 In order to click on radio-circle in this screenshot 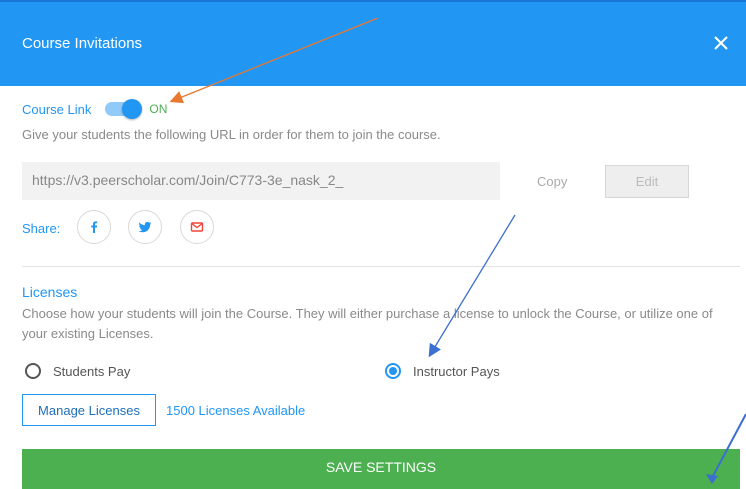, I will do `click(33, 371)`.